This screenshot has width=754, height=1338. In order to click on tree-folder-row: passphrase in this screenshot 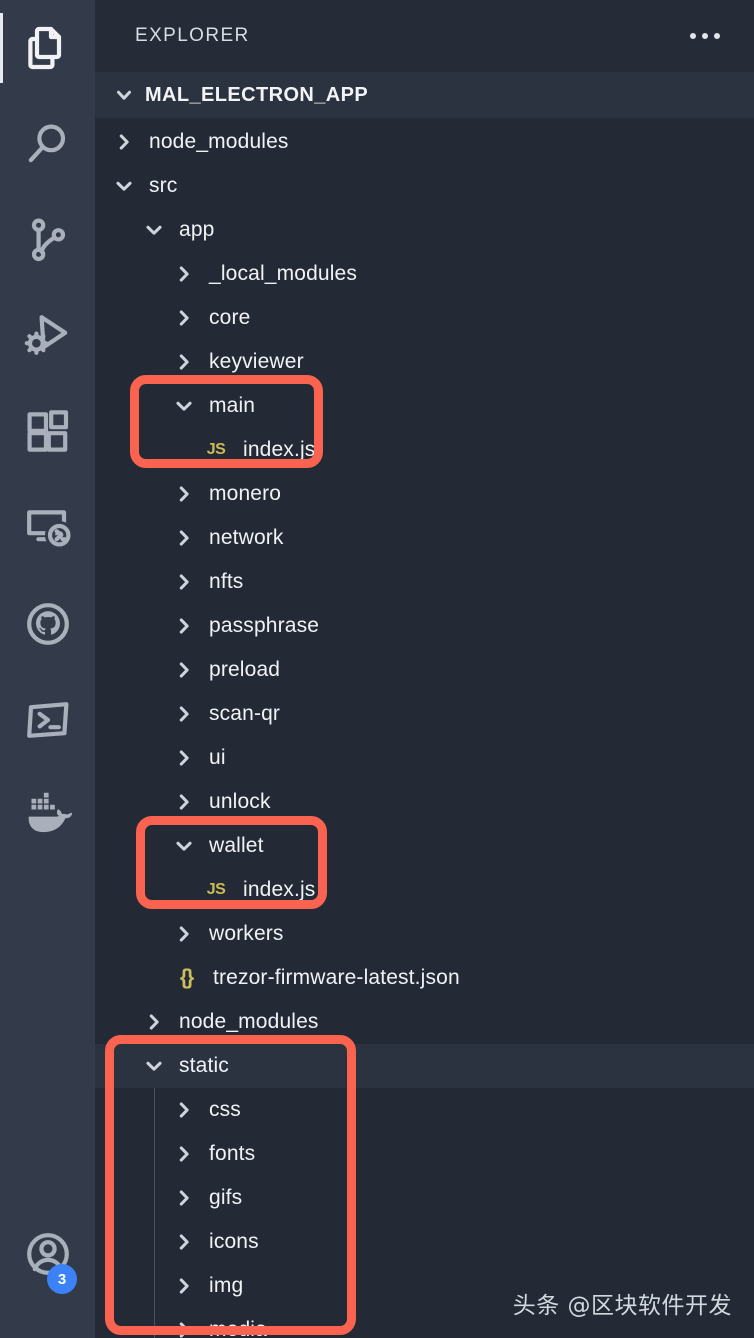, I will do `click(424, 626)`.